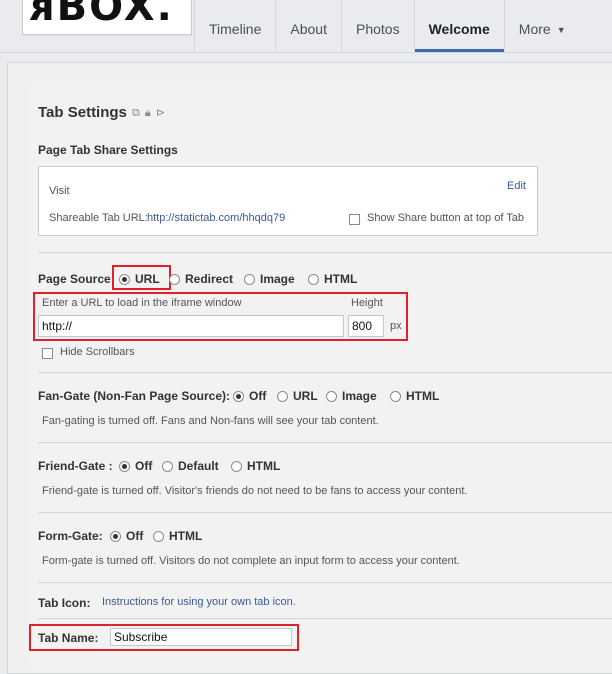 This screenshot has height=674, width=612. I want to click on play-icon: ⊳, so click(160, 113).